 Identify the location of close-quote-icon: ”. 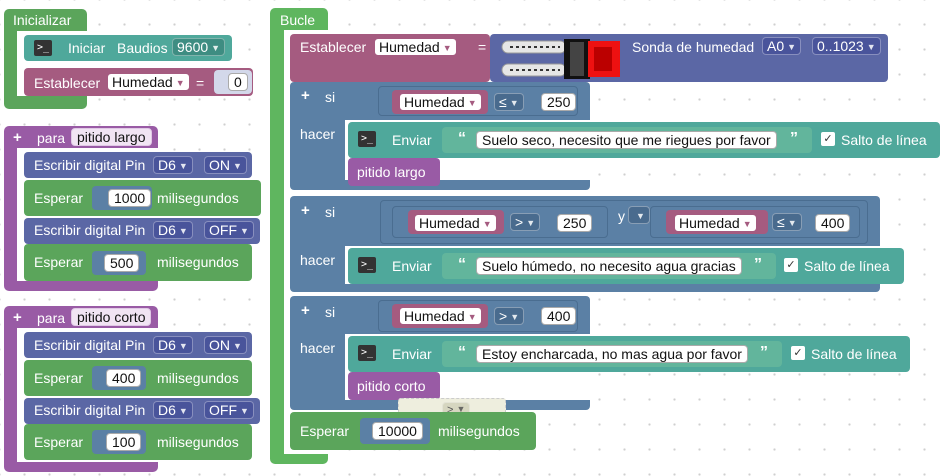
(758, 264).